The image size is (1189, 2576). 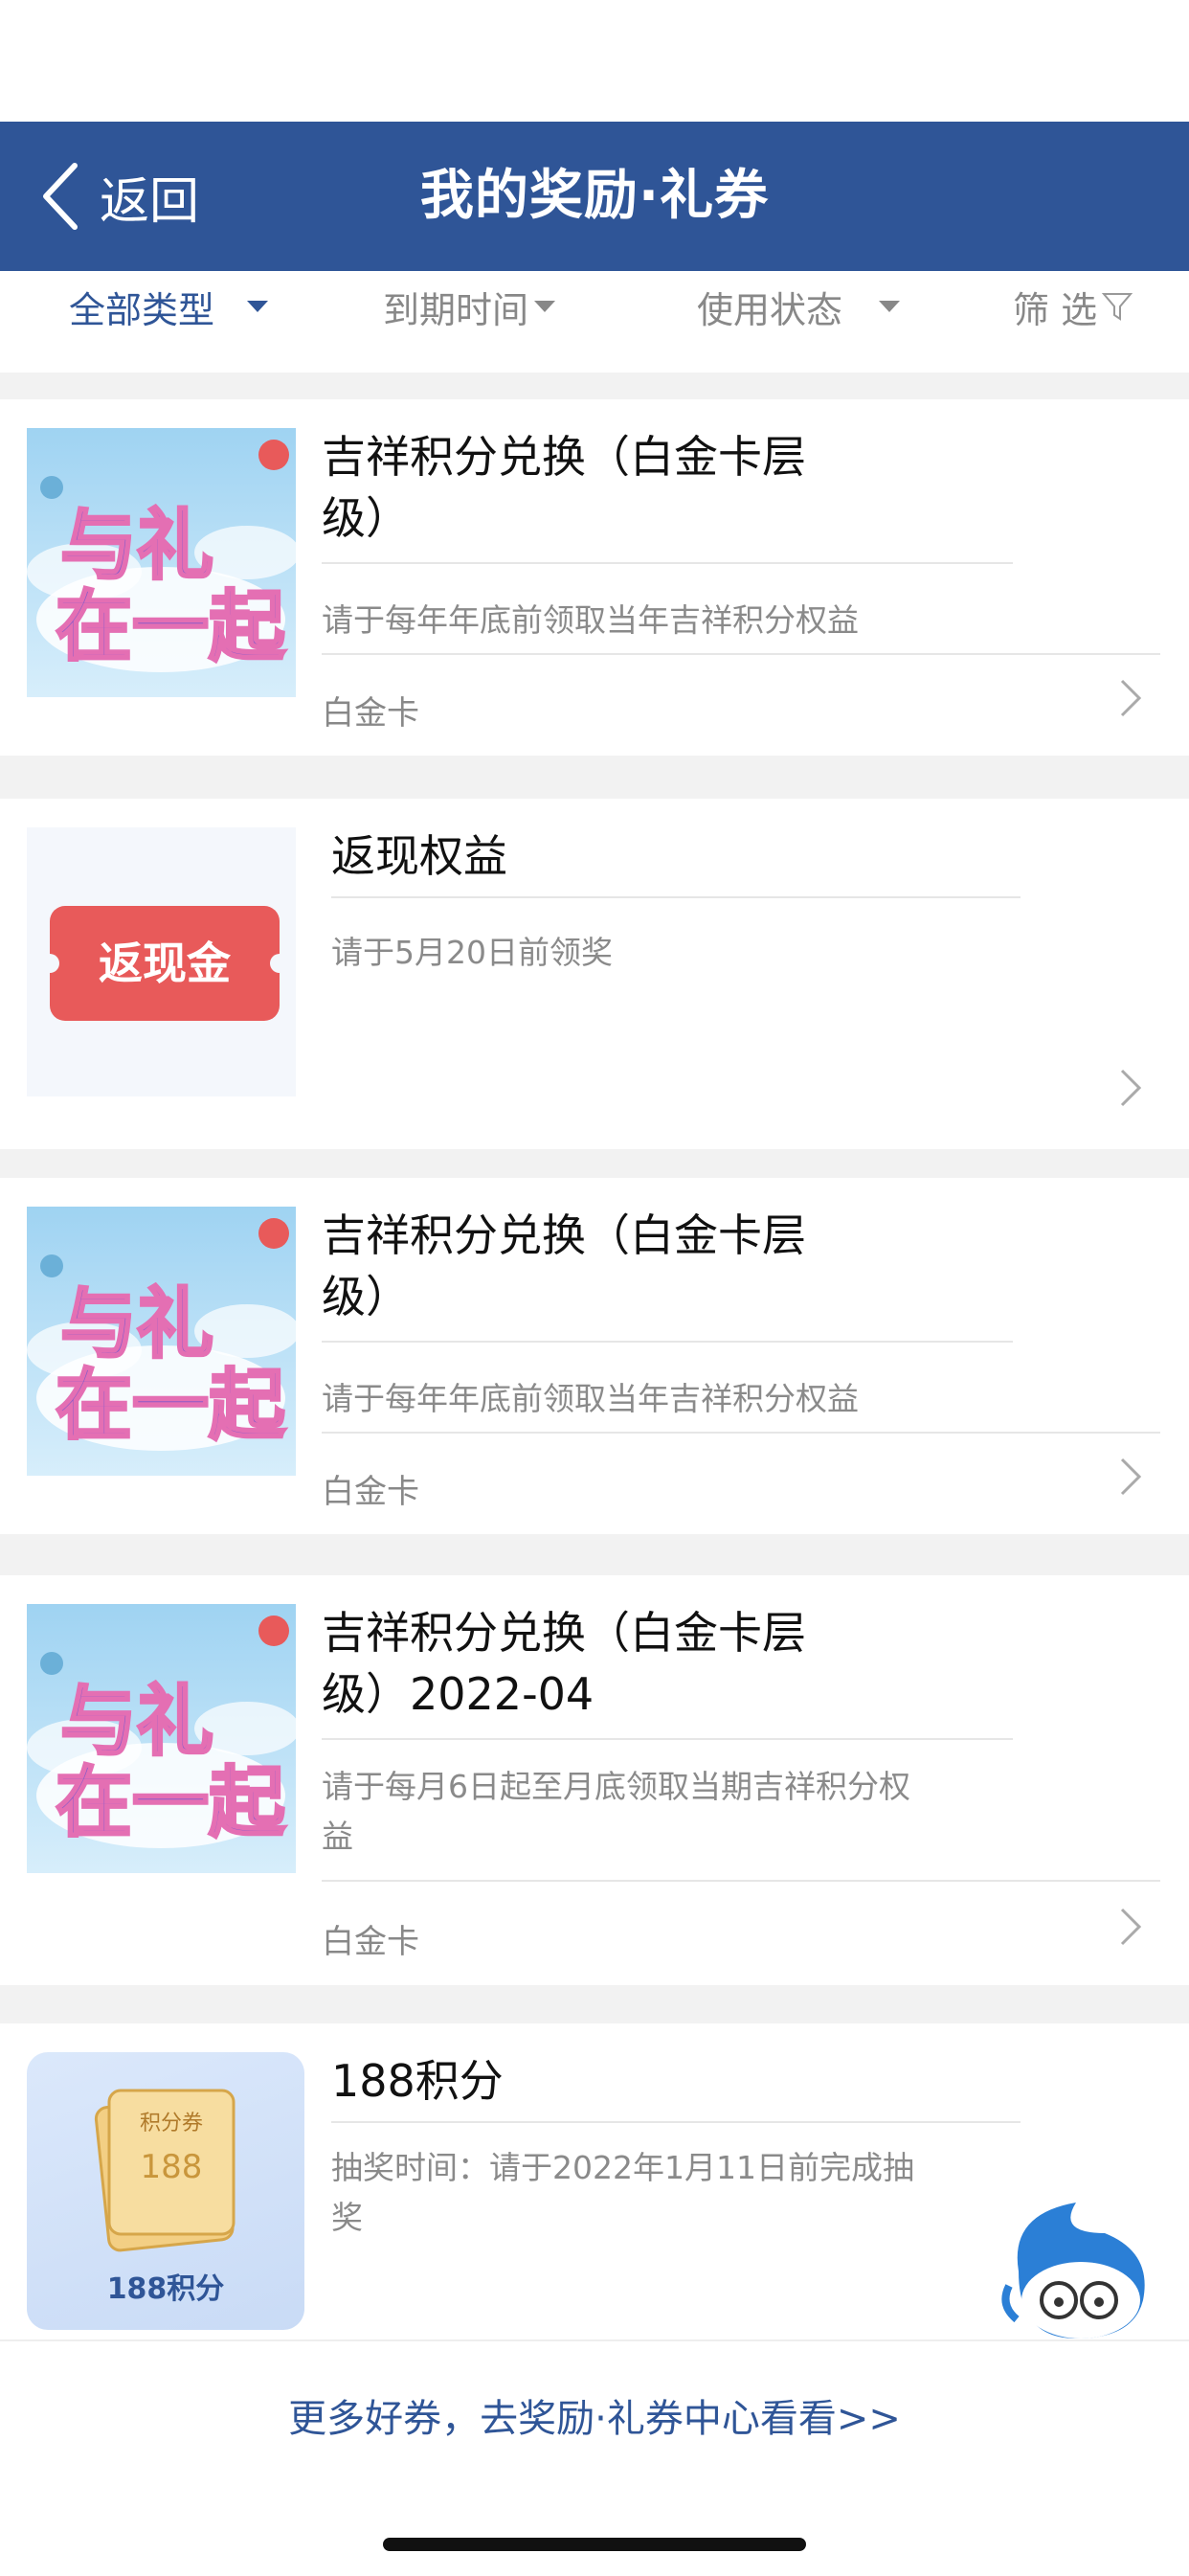 I want to click on card-image: 返现金, so click(x=161, y=961).